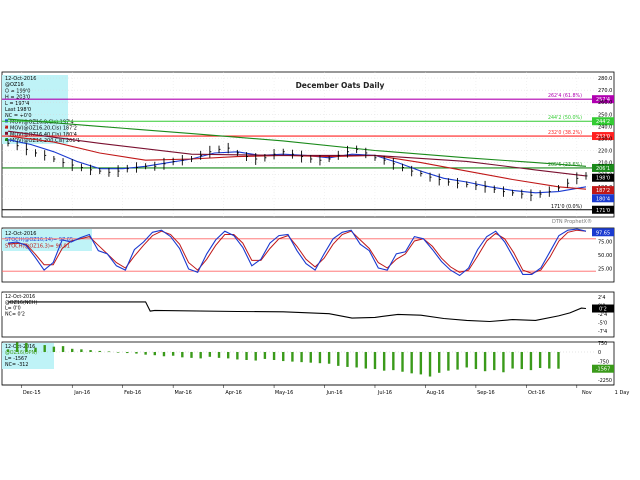 Image resolution: width=640 pixels, height=480 pixels. I want to click on fibonacci-value-text: 171'0, so click(603, 211).